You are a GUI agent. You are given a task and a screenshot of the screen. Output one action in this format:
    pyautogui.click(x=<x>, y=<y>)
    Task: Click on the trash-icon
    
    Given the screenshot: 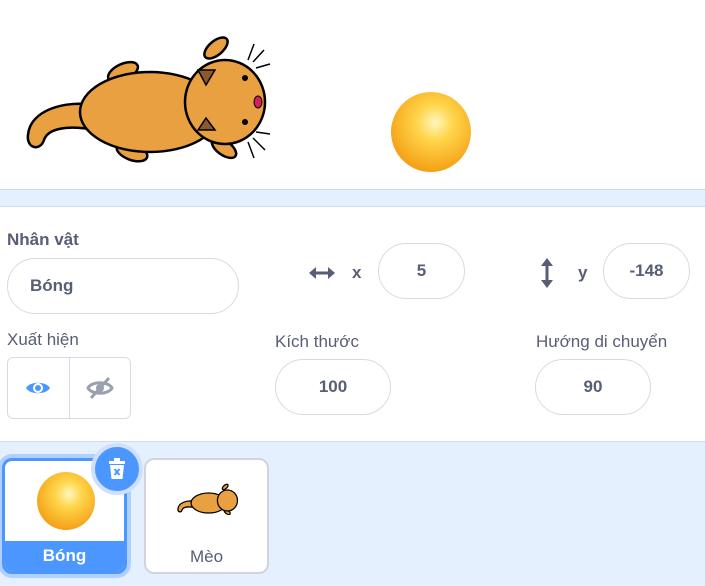 What is the action you would take?
    pyautogui.click(x=117, y=468)
    